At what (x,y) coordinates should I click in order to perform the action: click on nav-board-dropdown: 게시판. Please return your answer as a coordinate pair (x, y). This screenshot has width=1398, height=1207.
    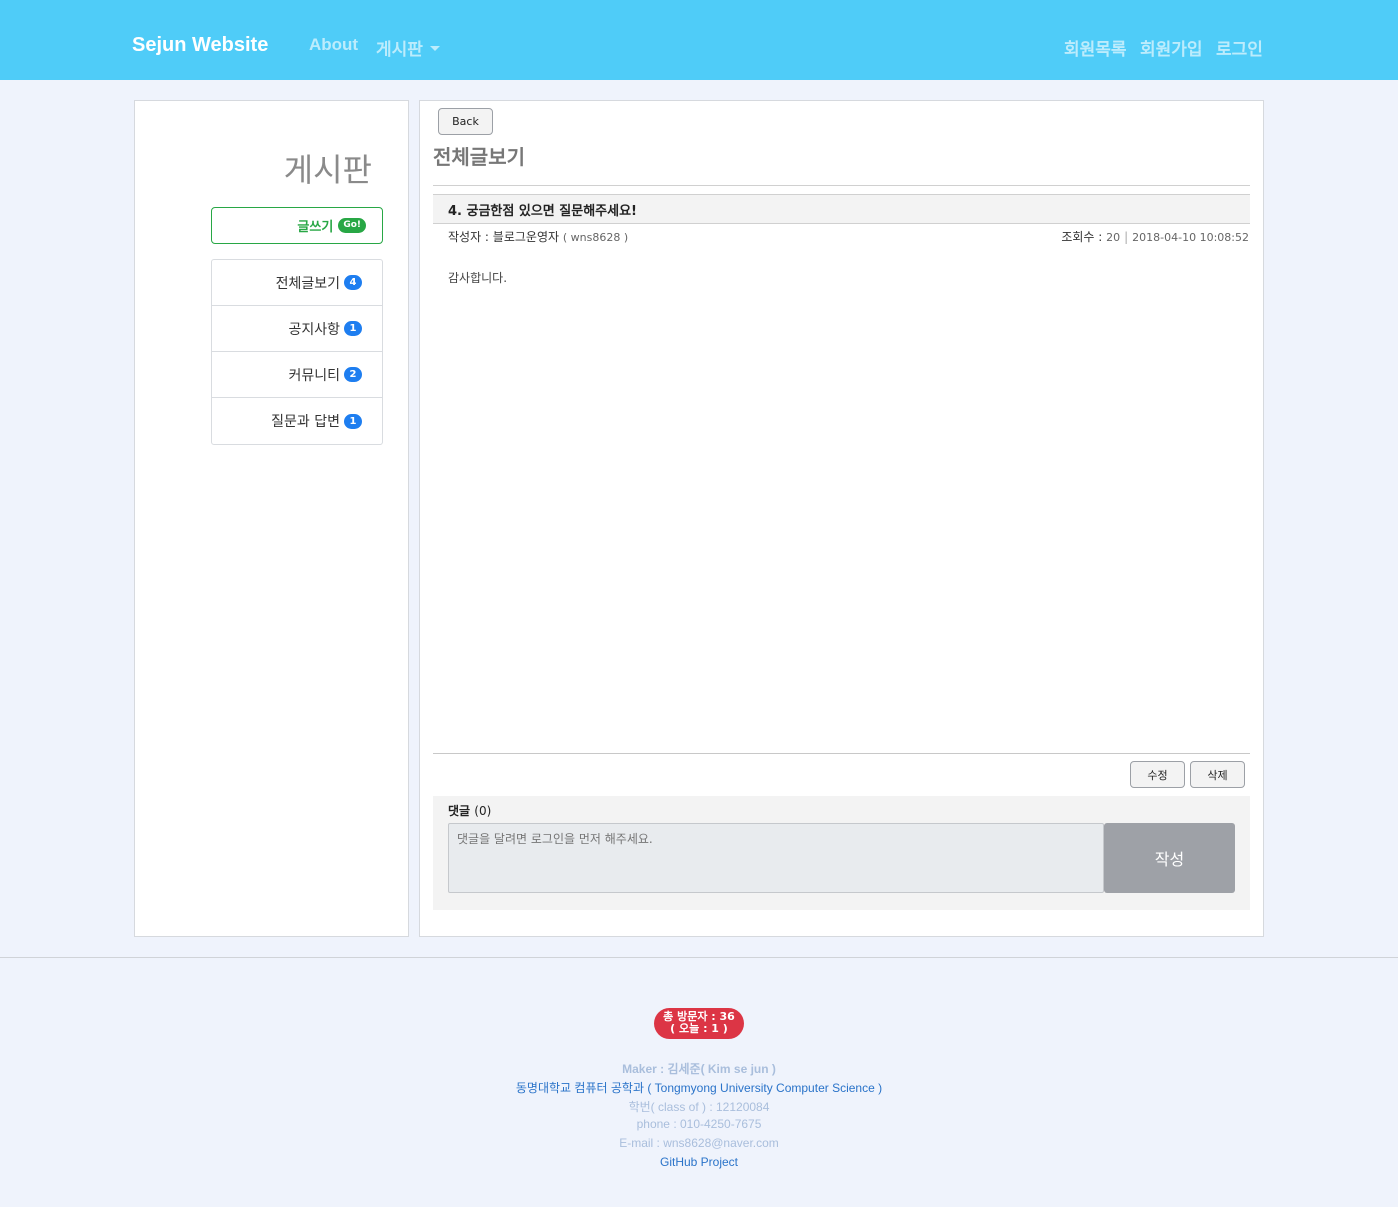
    Looking at the image, I should click on (408, 47).